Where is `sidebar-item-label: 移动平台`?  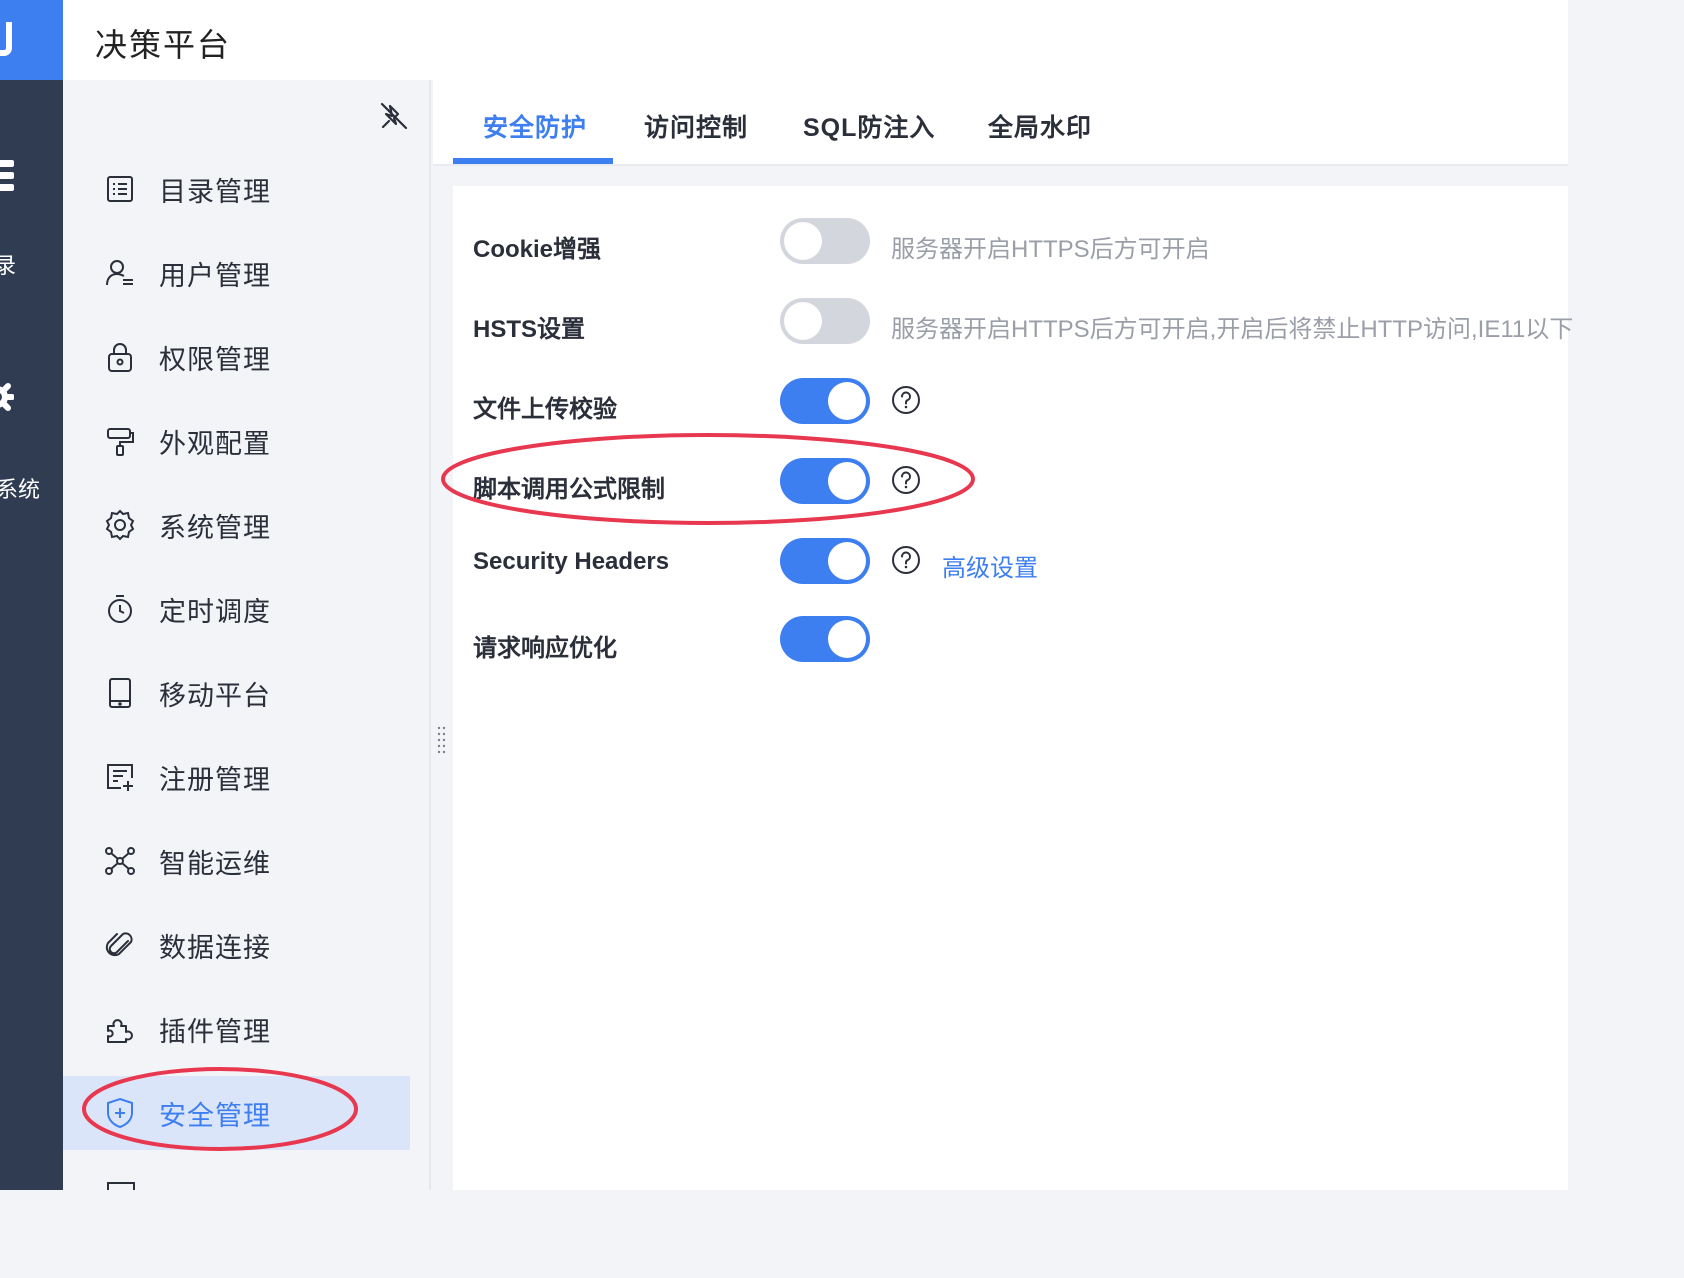 sidebar-item-label: 移动平台 is located at coordinates (215, 695).